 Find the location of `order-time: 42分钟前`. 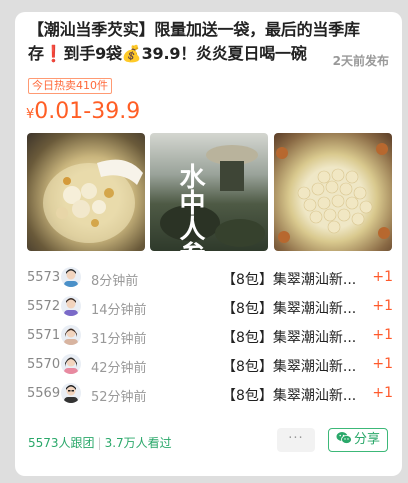

order-time: 42分钟前 is located at coordinates (119, 368).